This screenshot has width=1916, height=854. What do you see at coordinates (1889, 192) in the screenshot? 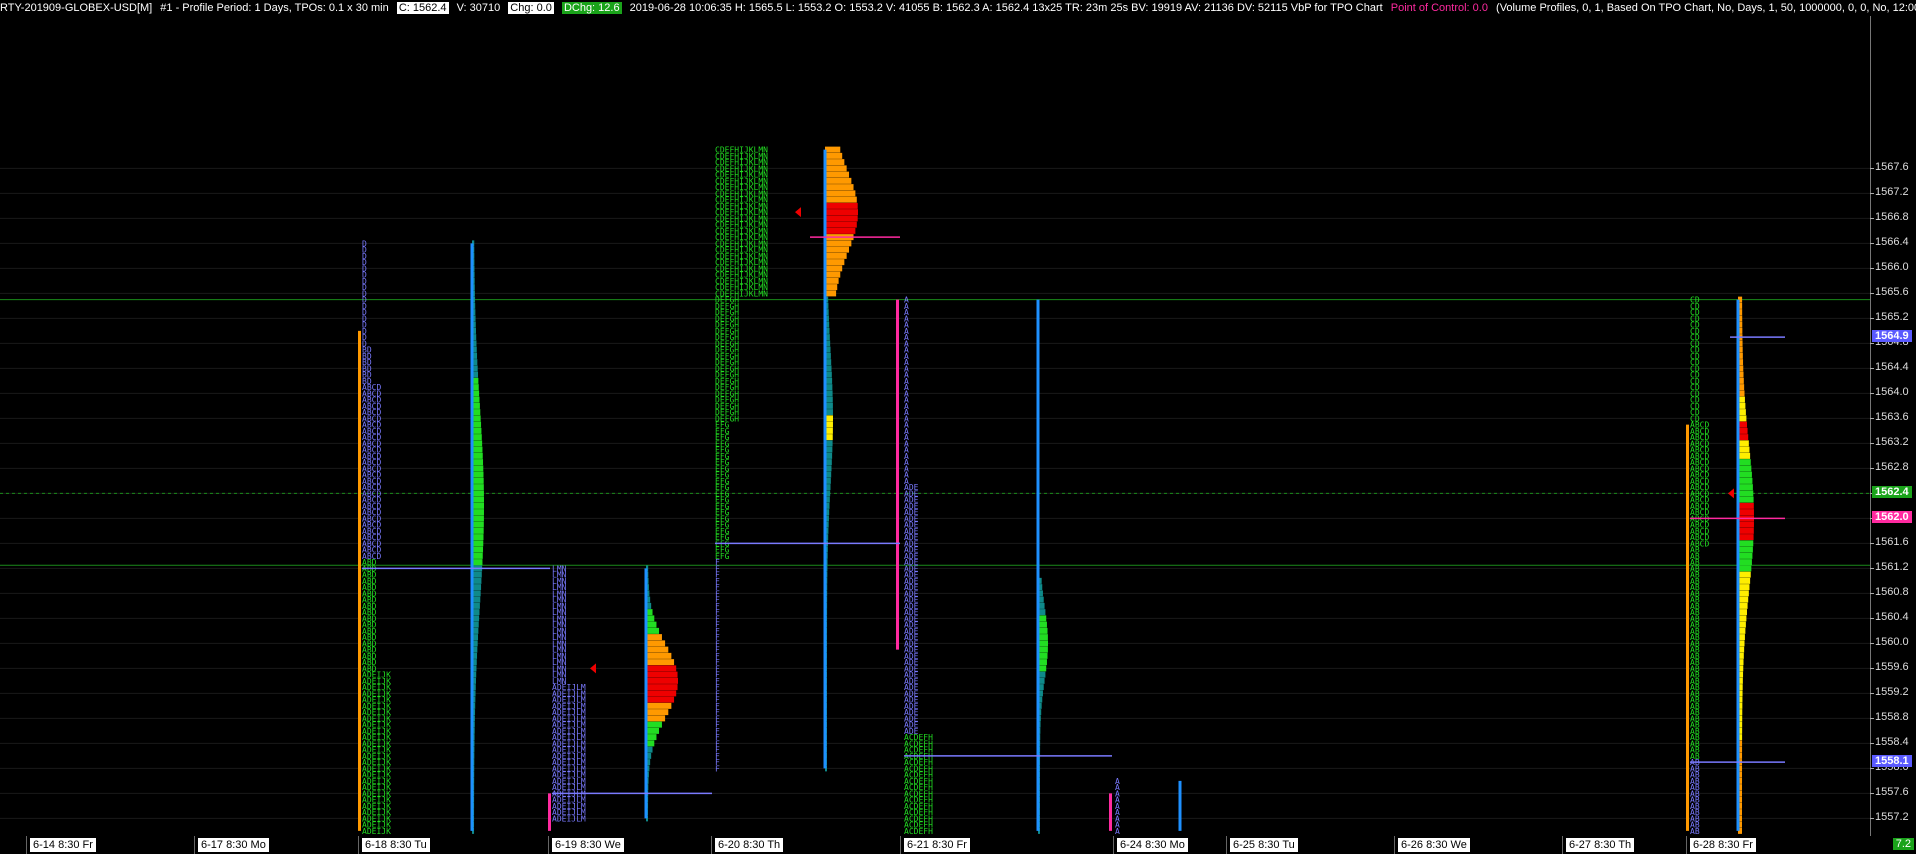
I see `price-tick: 1567.2` at bounding box center [1889, 192].